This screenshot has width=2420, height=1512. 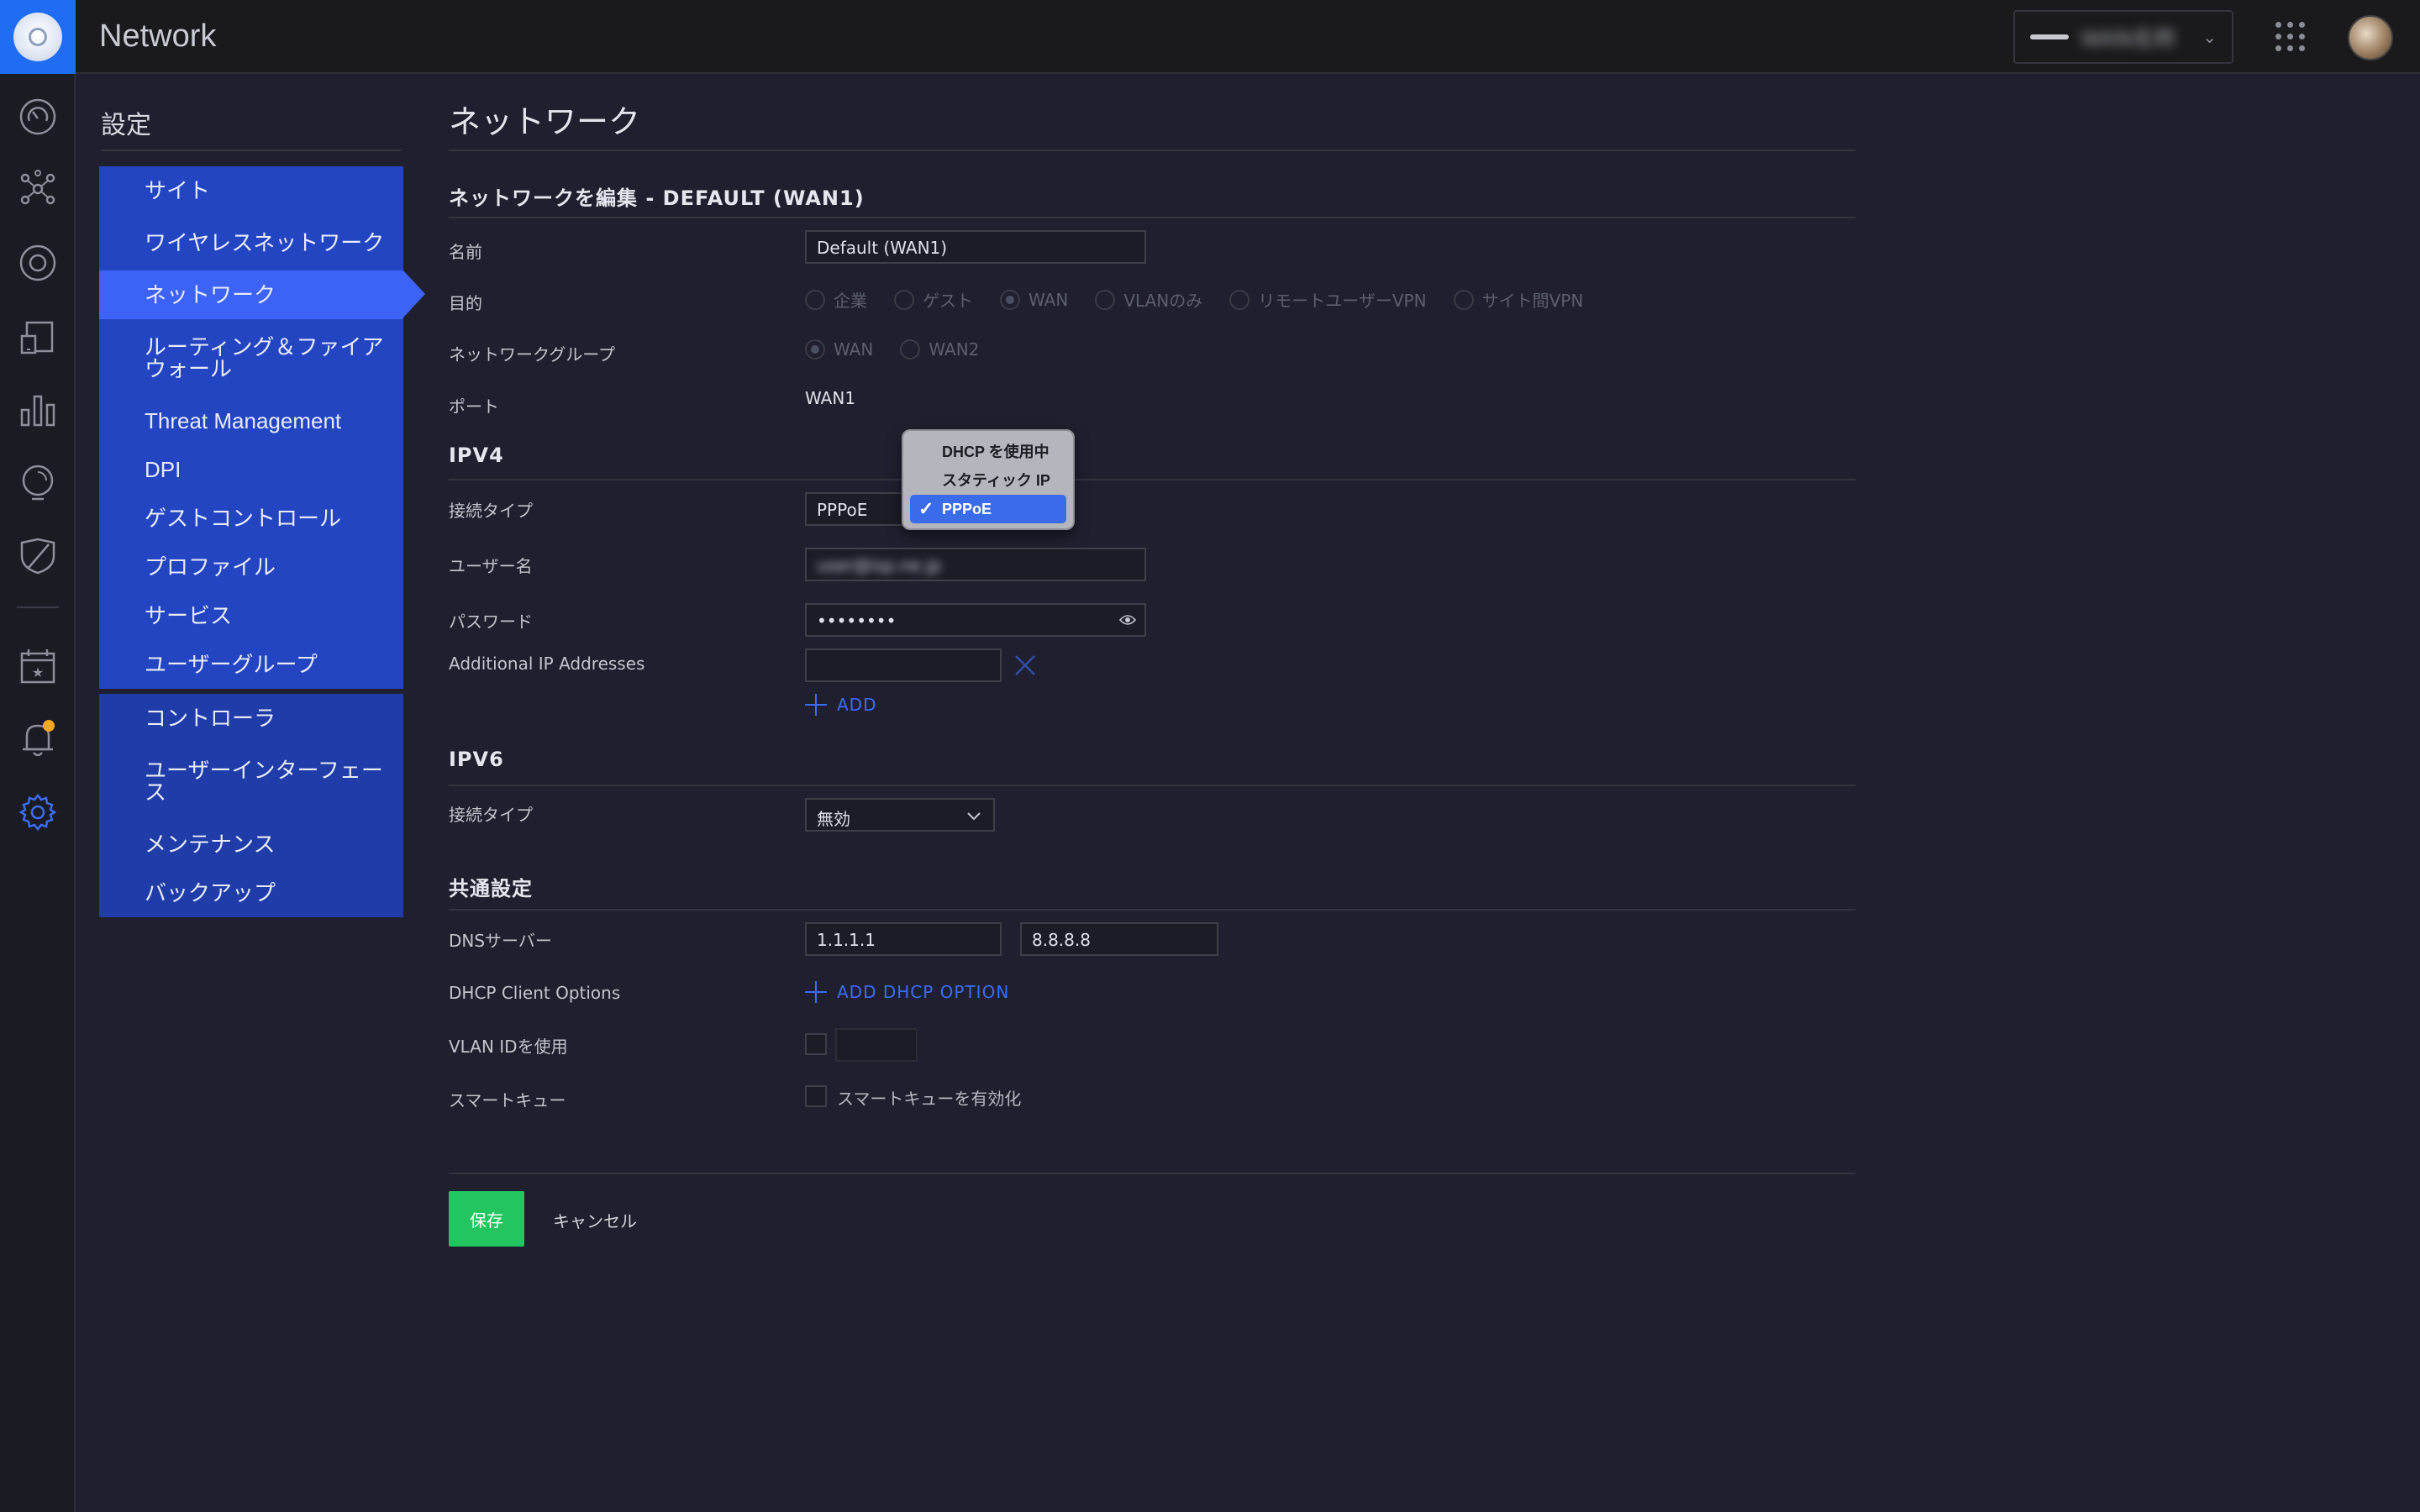 What do you see at coordinates (491, 566) in the screenshot?
I see `username-label: ユーザー名` at bounding box center [491, 566].